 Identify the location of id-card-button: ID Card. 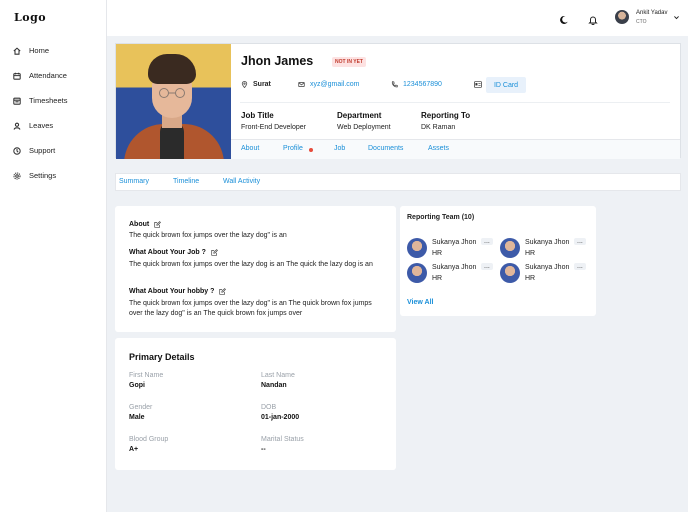
(506, 85).